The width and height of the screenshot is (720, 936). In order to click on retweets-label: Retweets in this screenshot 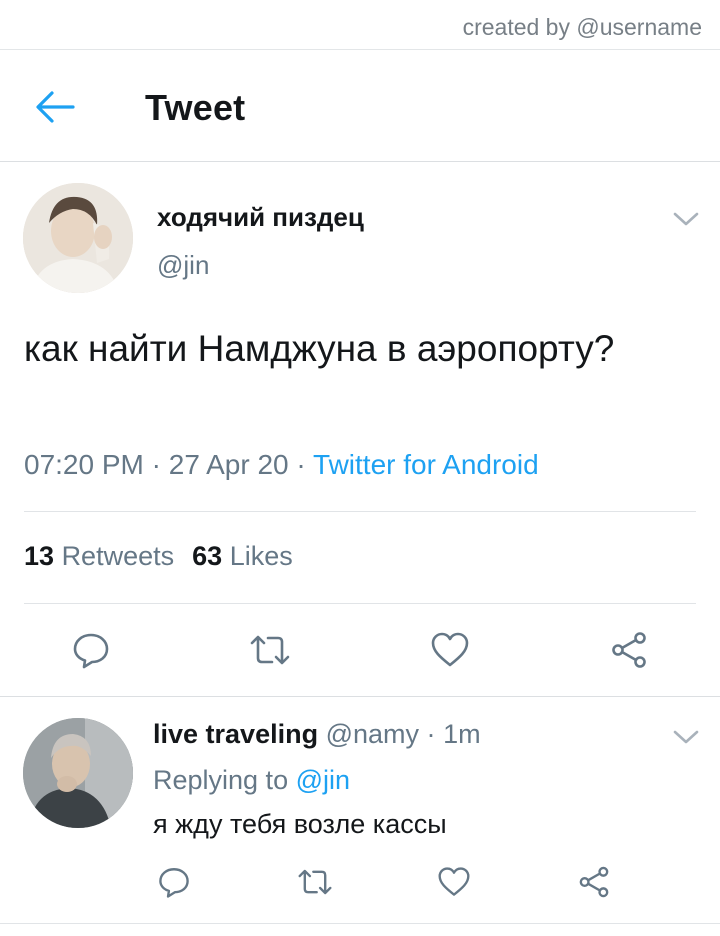, I will do `click(118, 556)`.